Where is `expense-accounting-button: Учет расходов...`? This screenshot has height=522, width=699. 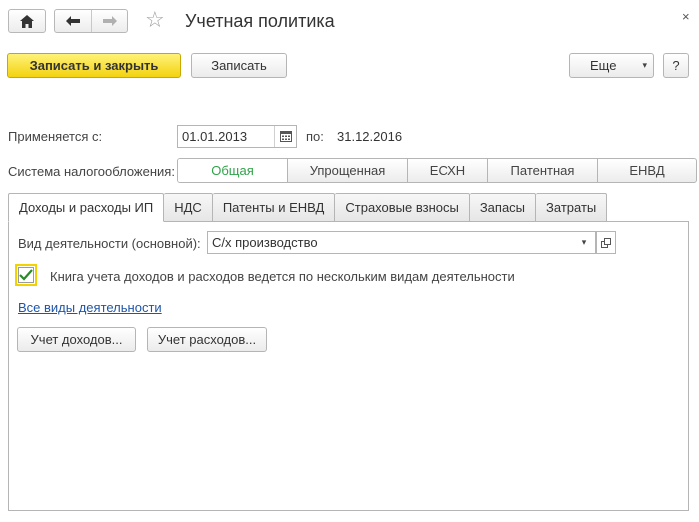 expense-accounting-button: Учет расходов... is located at coordinates (207, 339).